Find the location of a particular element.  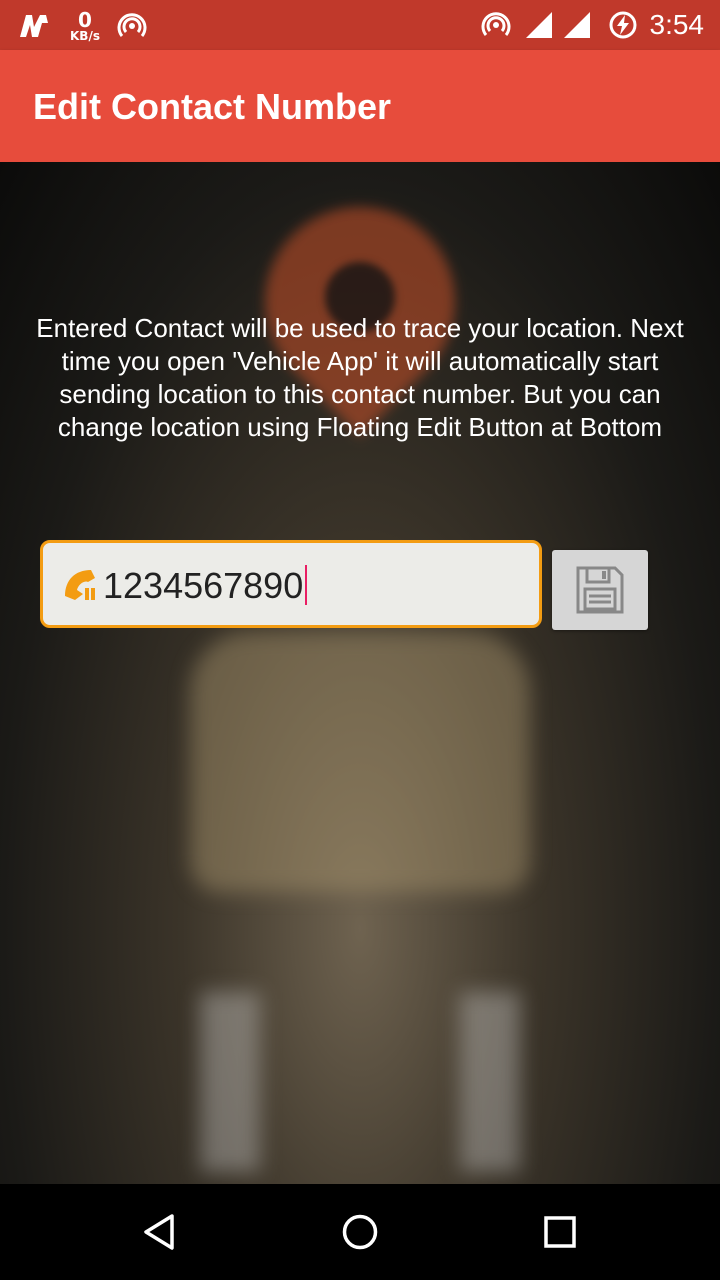

page-title: Edit Contact Number is located at coordinates (212, 106).